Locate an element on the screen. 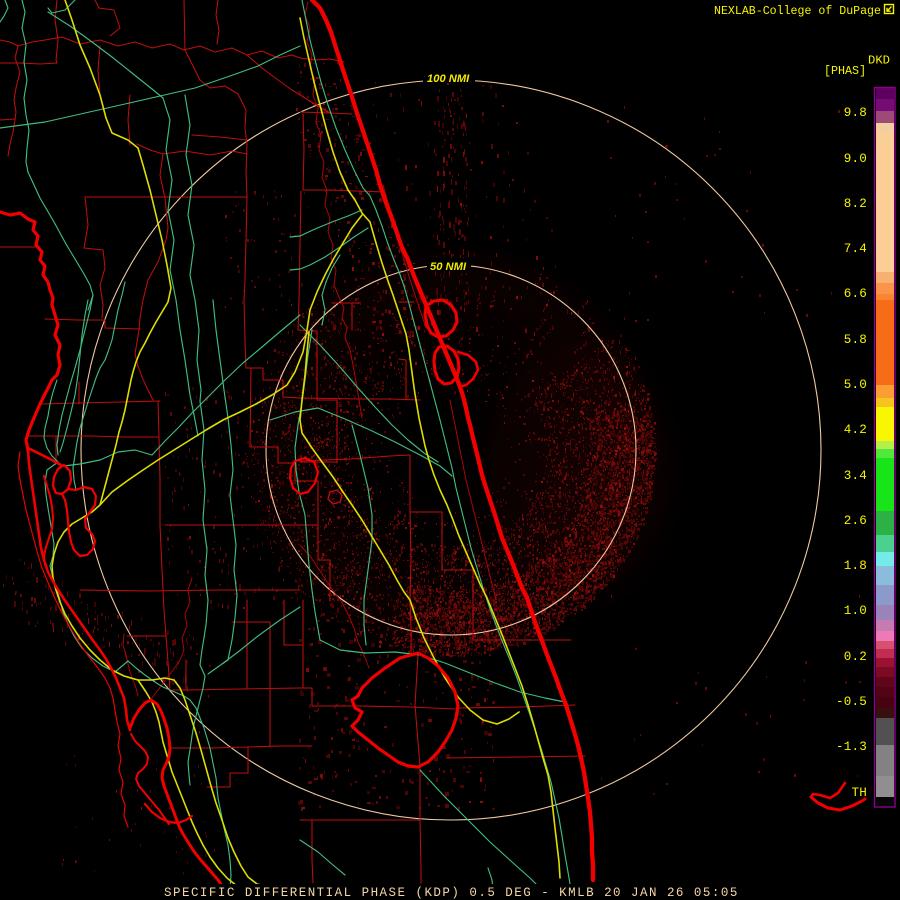  svg-text: 6.6 is located at coordinates (855, 294).